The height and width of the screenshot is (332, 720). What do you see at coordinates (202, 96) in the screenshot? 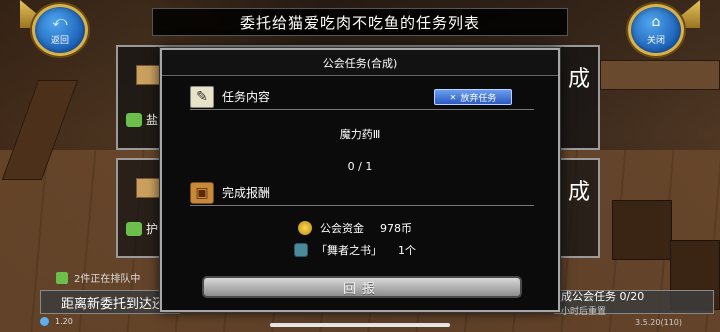
I see `clipboard-icon: ✎` at bounding box center [202, 96].